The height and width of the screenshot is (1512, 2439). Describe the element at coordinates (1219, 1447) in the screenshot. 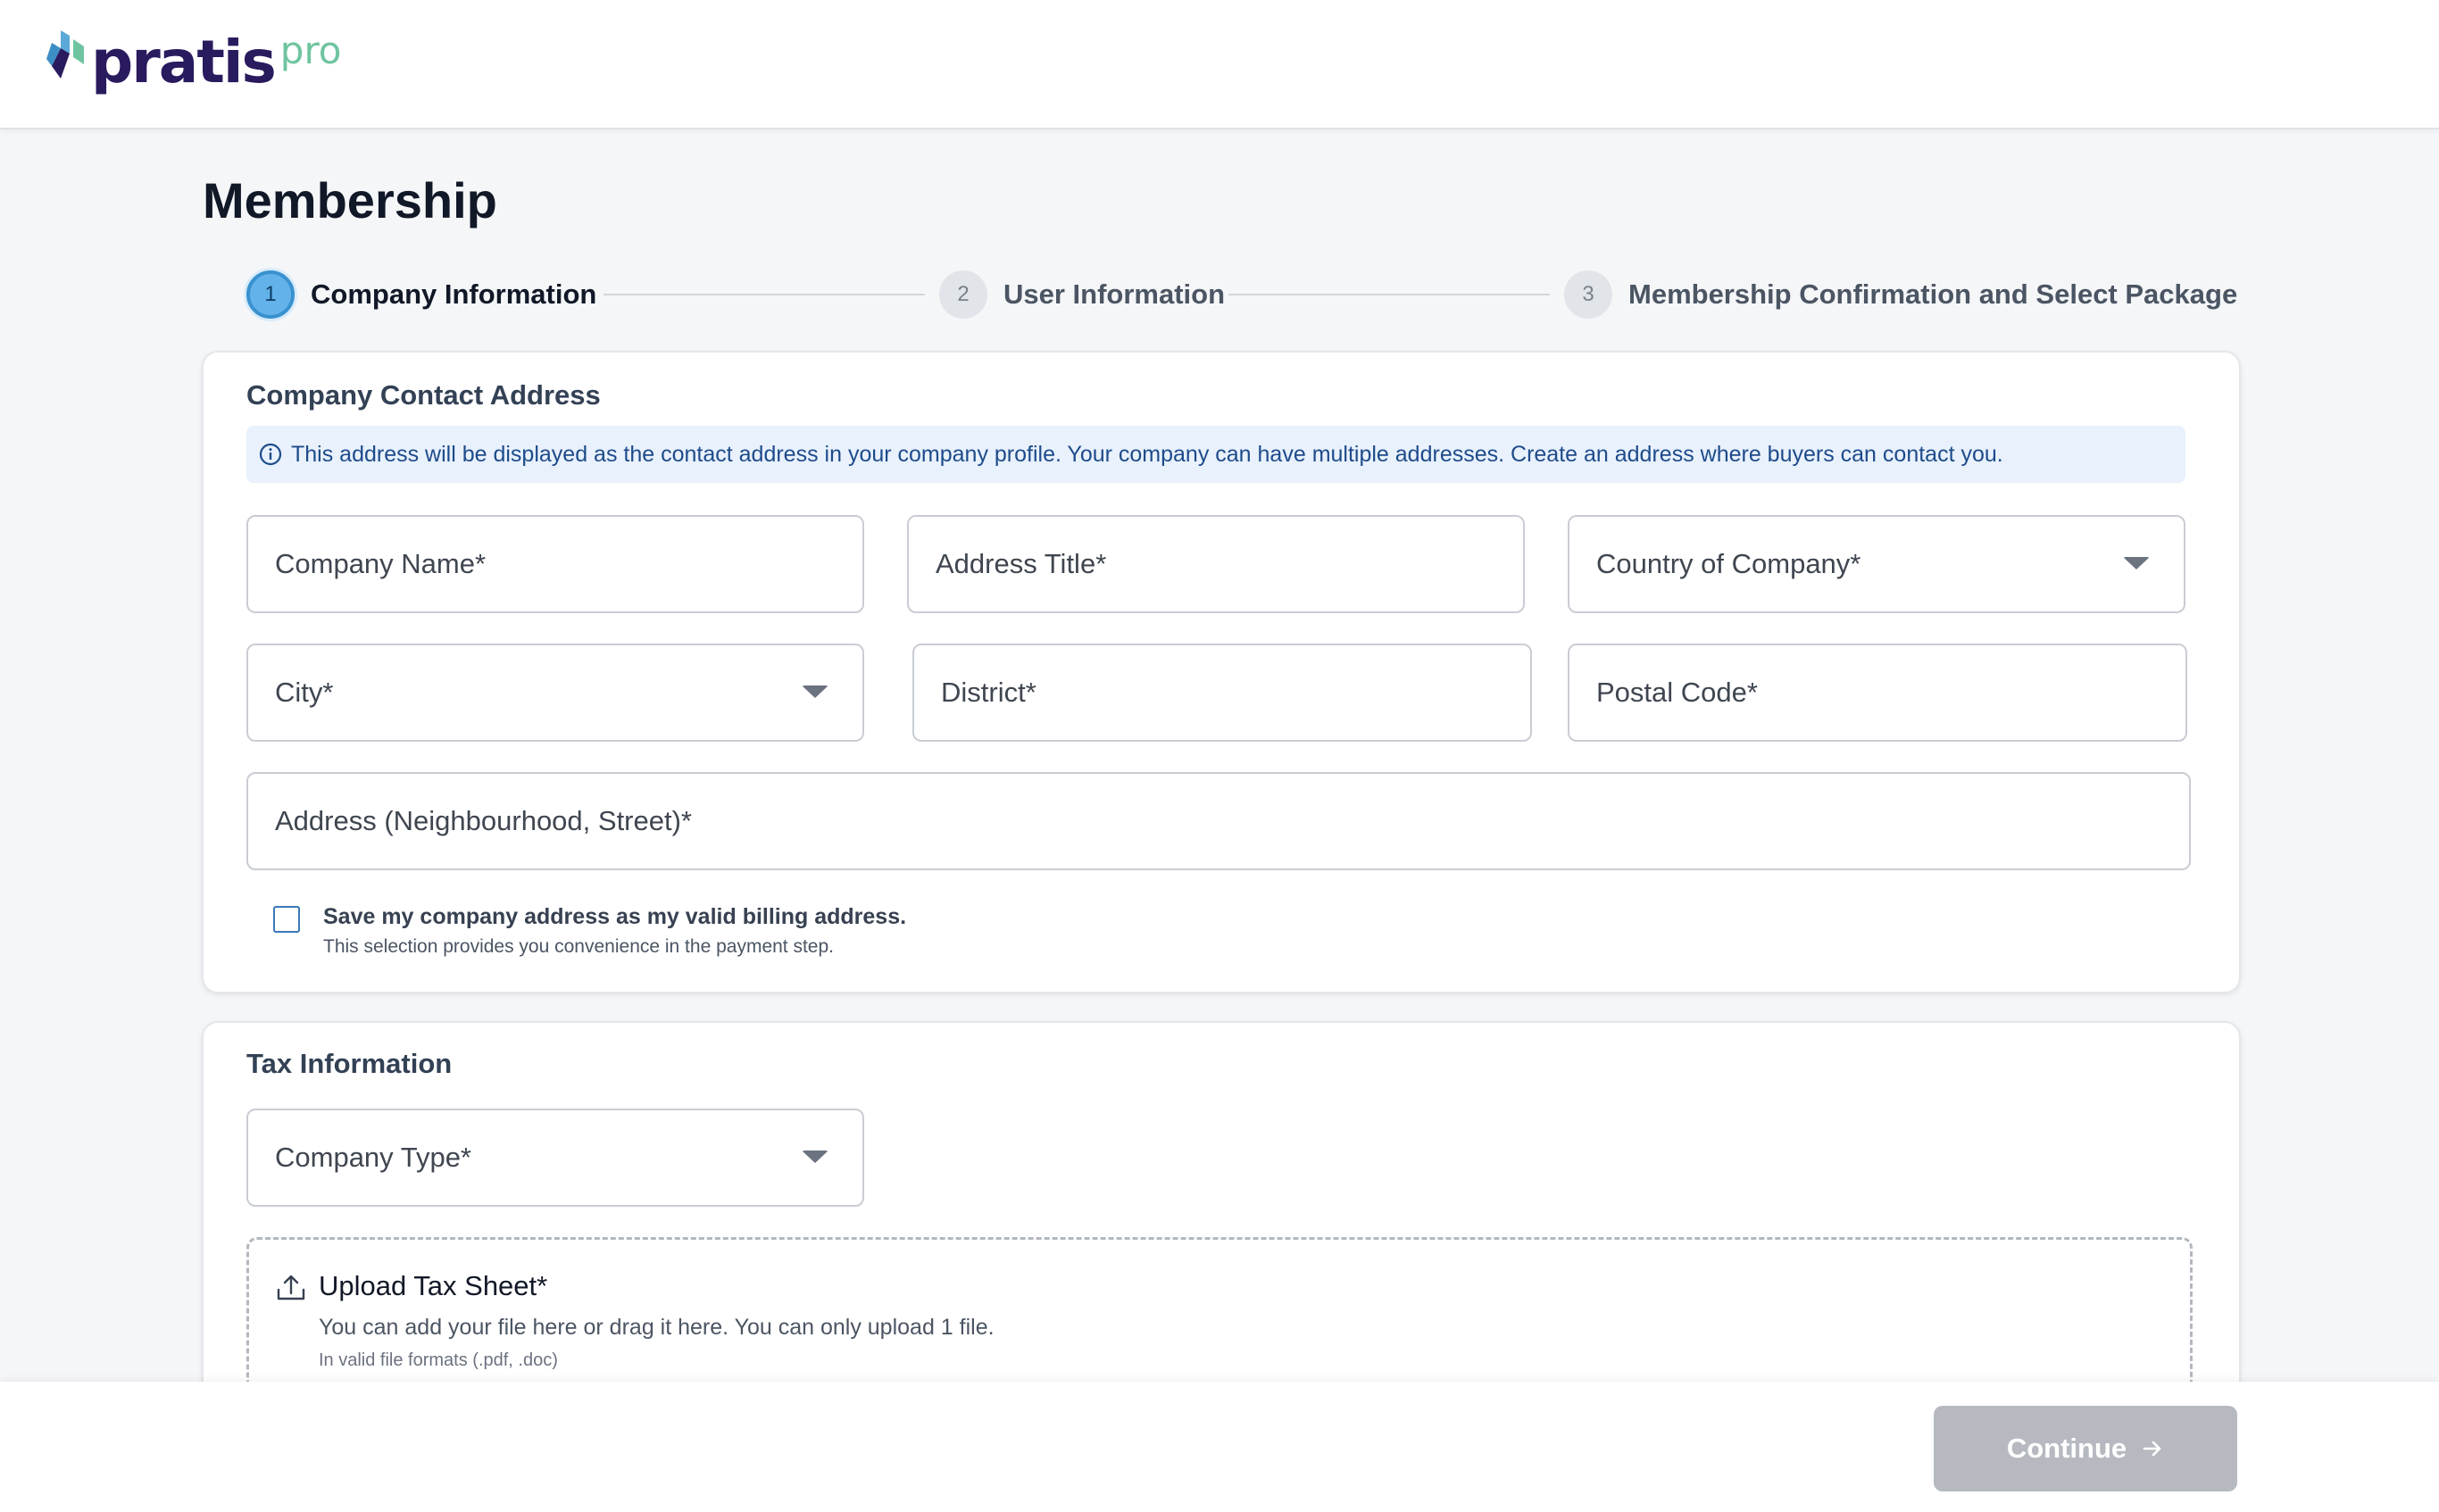

I see `bottom-action-bar: Continue` at that location.